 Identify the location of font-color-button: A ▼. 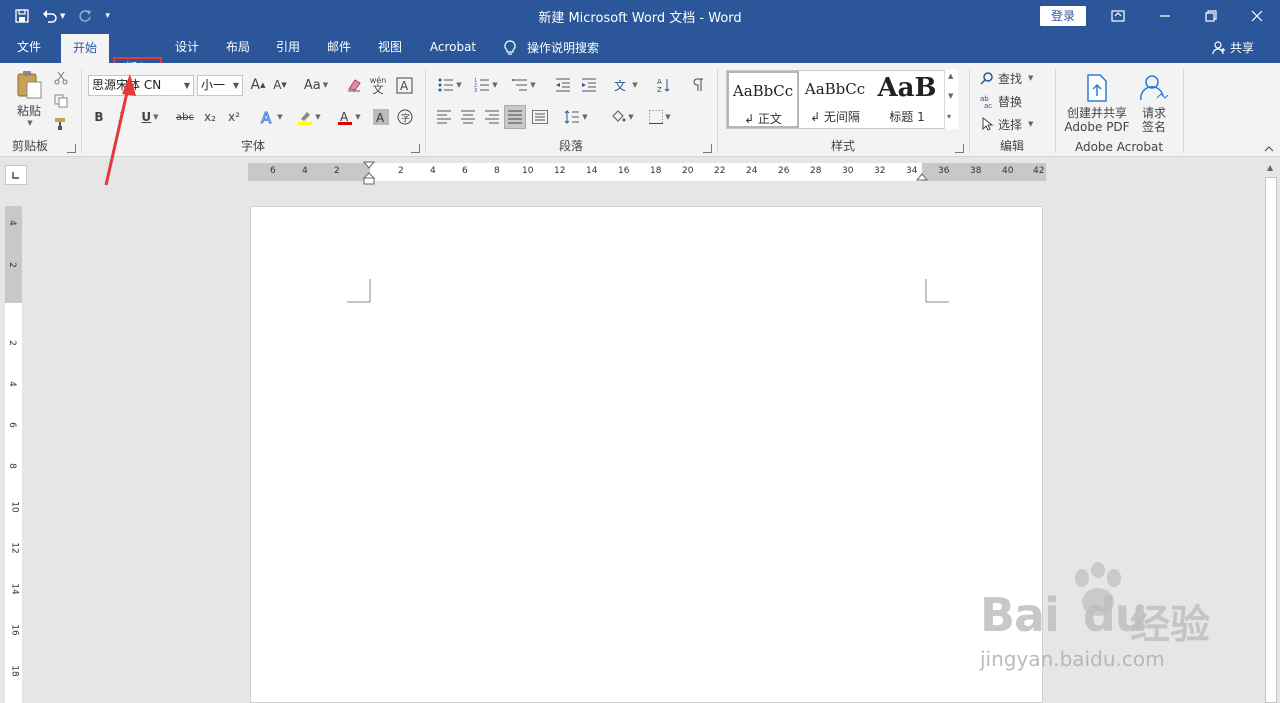
(349, 117).